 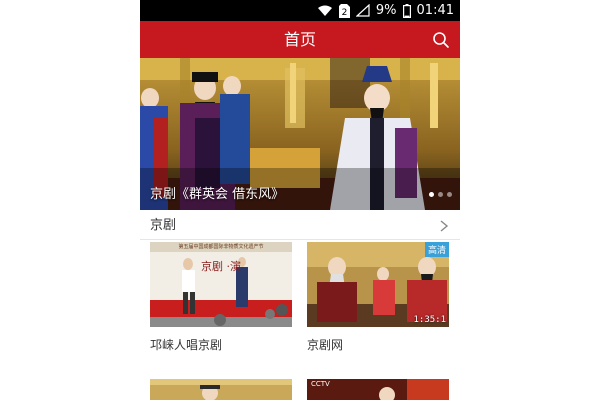 I want to click on sim-label: 2, so click(x=345, y=13).